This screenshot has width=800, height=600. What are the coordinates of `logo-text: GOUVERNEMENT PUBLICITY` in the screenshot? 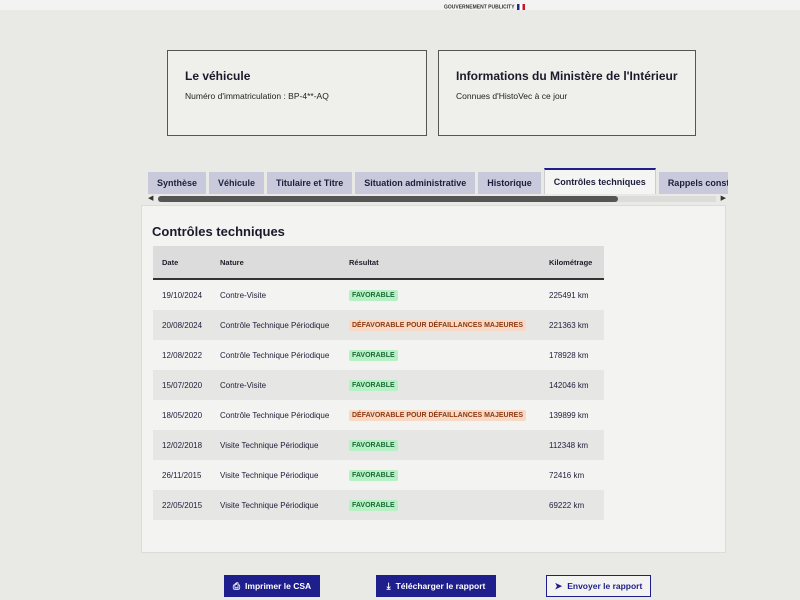 It's located at (479, 7).